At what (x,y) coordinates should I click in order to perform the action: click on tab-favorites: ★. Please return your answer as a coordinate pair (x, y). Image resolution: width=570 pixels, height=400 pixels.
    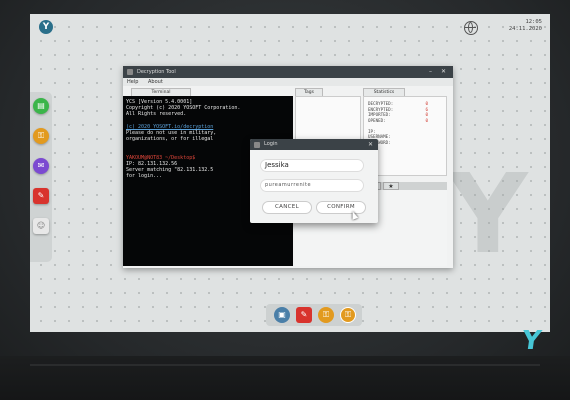
    Looking at the image, I should click on (391, 186).